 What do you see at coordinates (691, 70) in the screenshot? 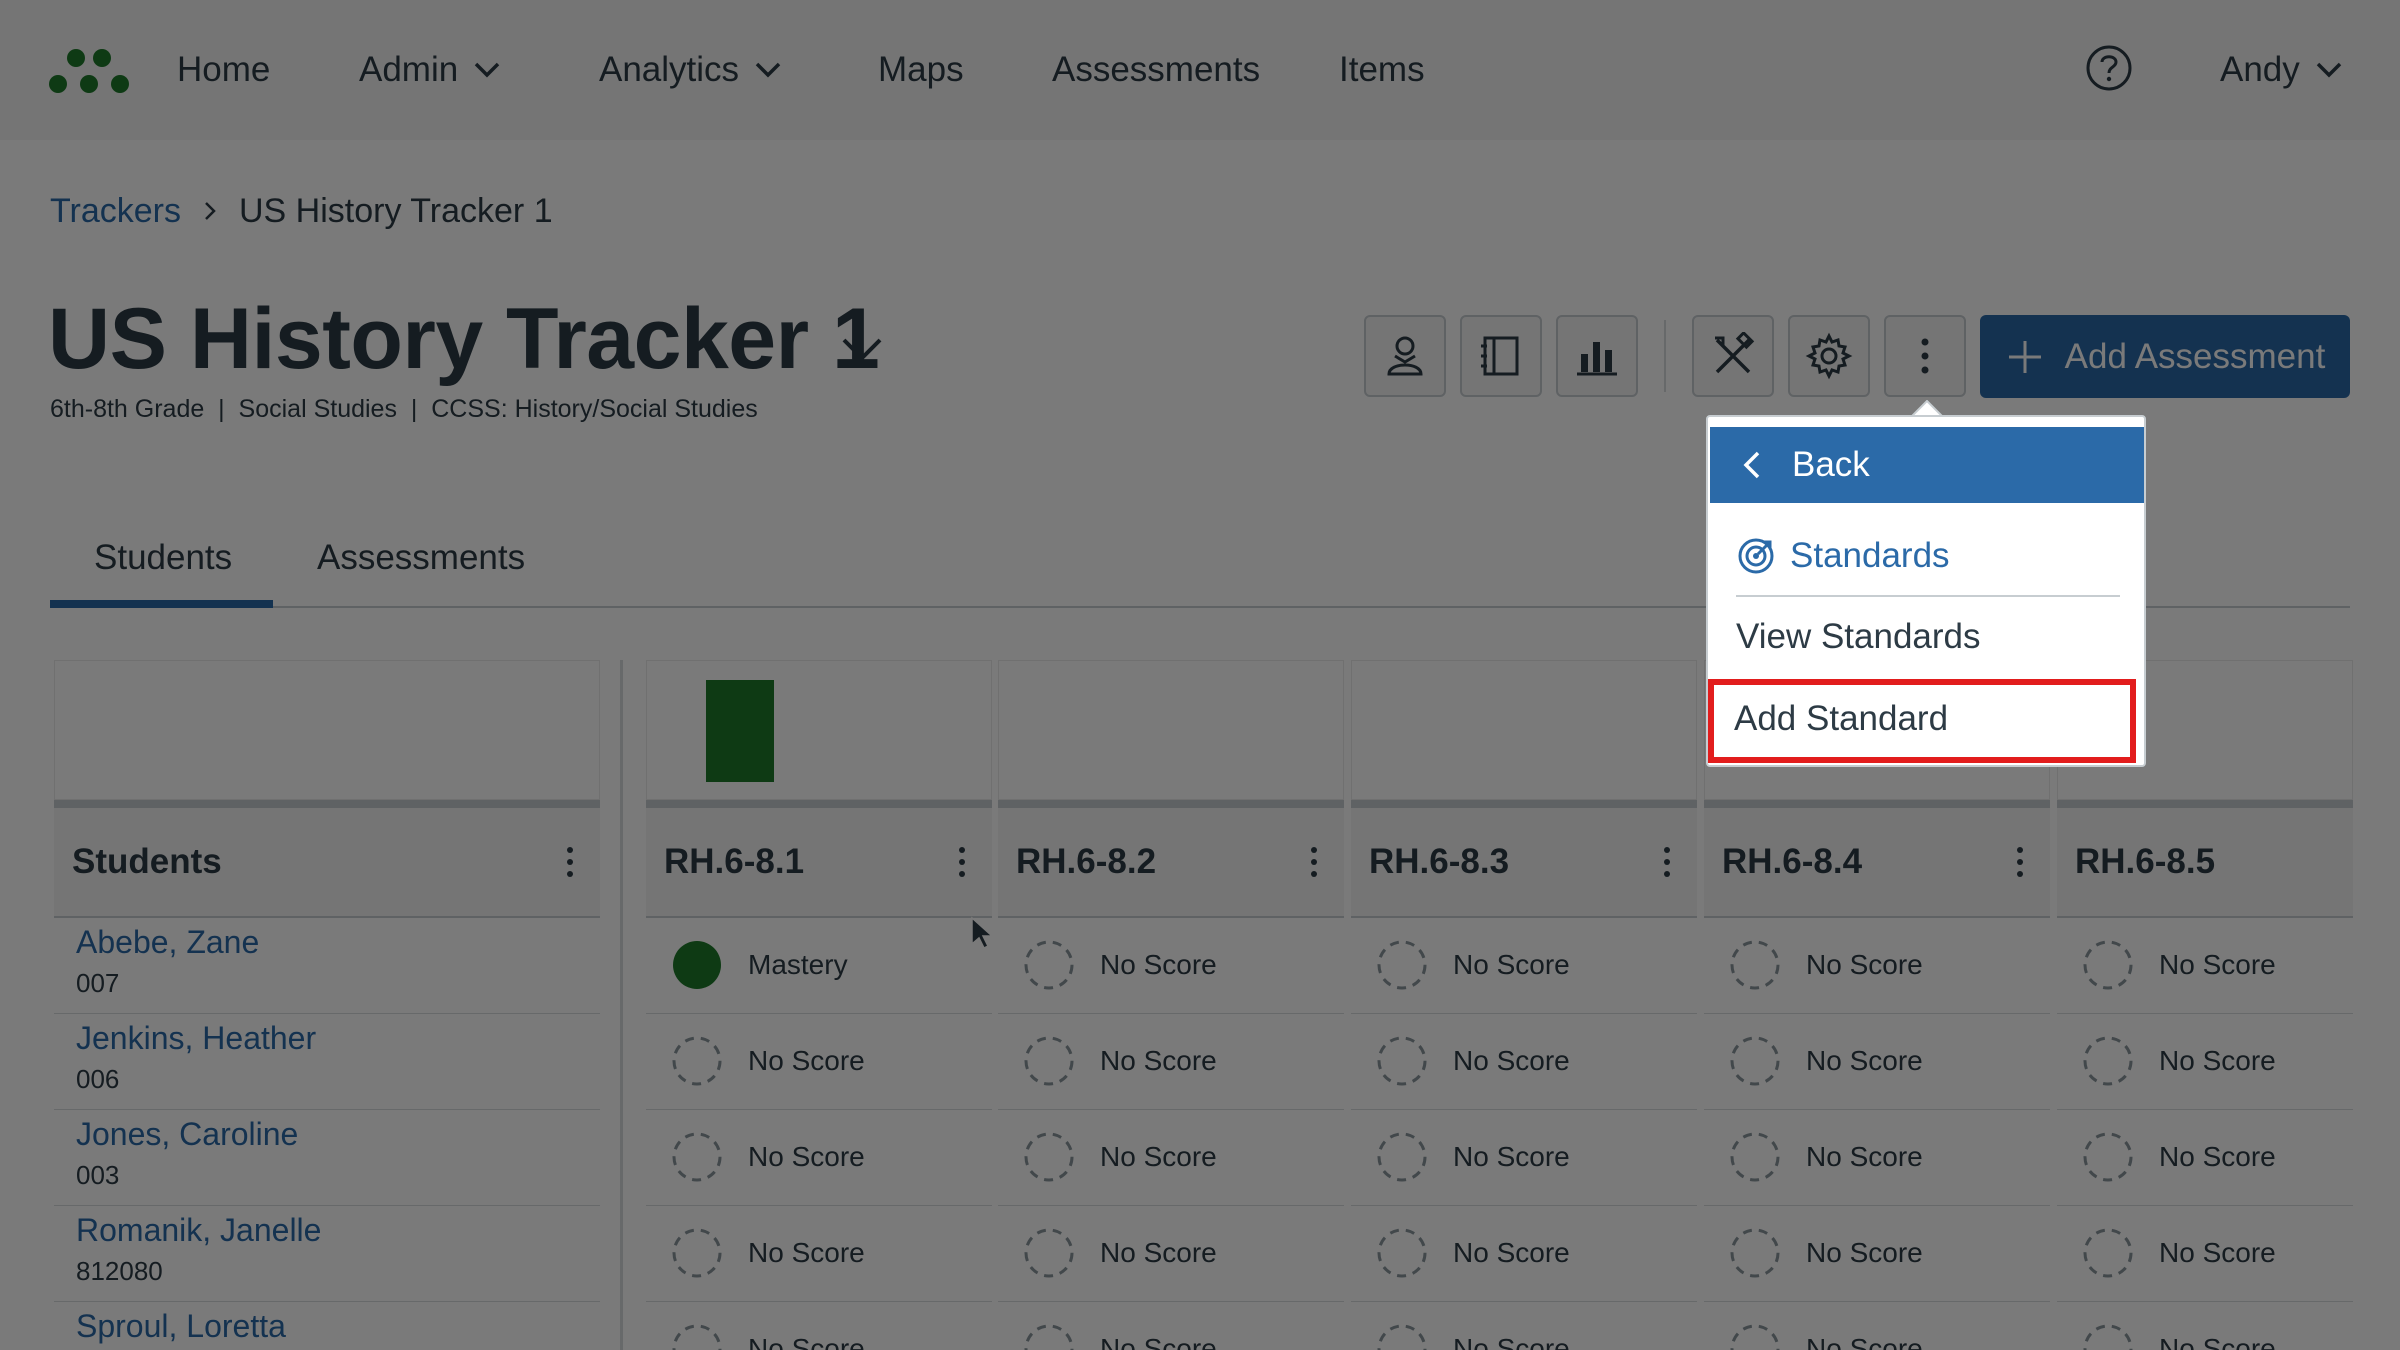
I see `nav-item-analytics: Analytics` at bounding box center [691, 70].